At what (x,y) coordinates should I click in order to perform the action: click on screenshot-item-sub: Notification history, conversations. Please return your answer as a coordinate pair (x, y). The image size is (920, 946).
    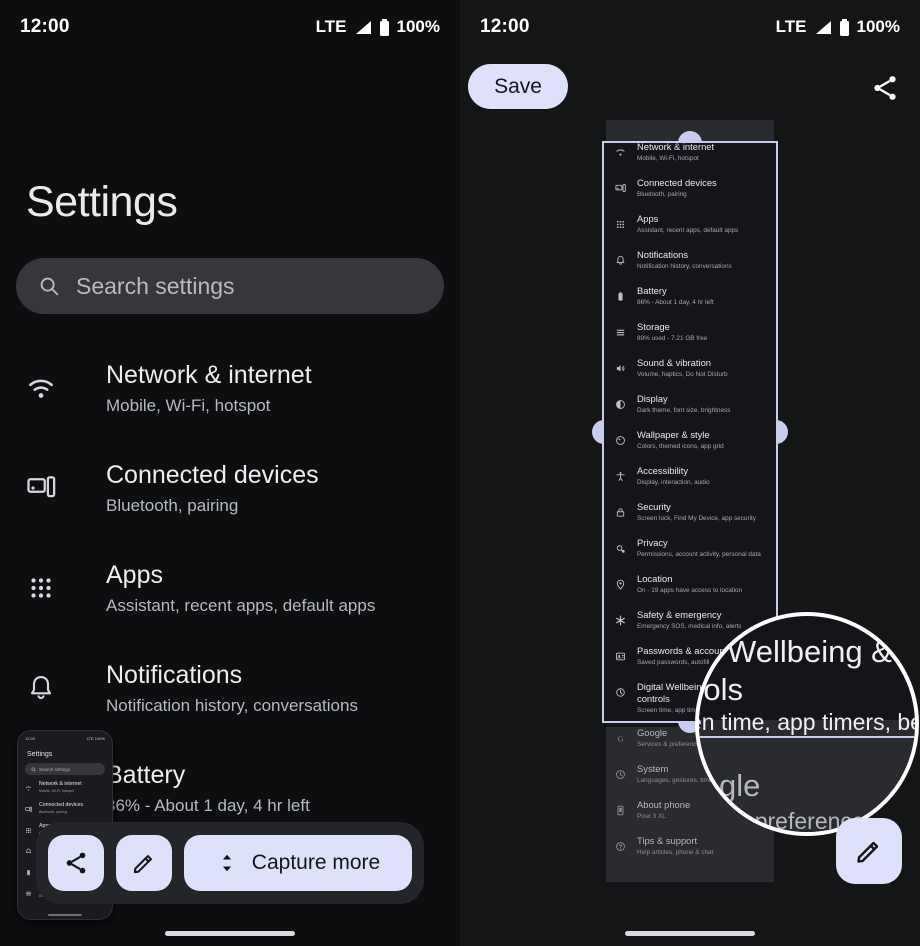
    Looking at the image, I should click on (684, 266).